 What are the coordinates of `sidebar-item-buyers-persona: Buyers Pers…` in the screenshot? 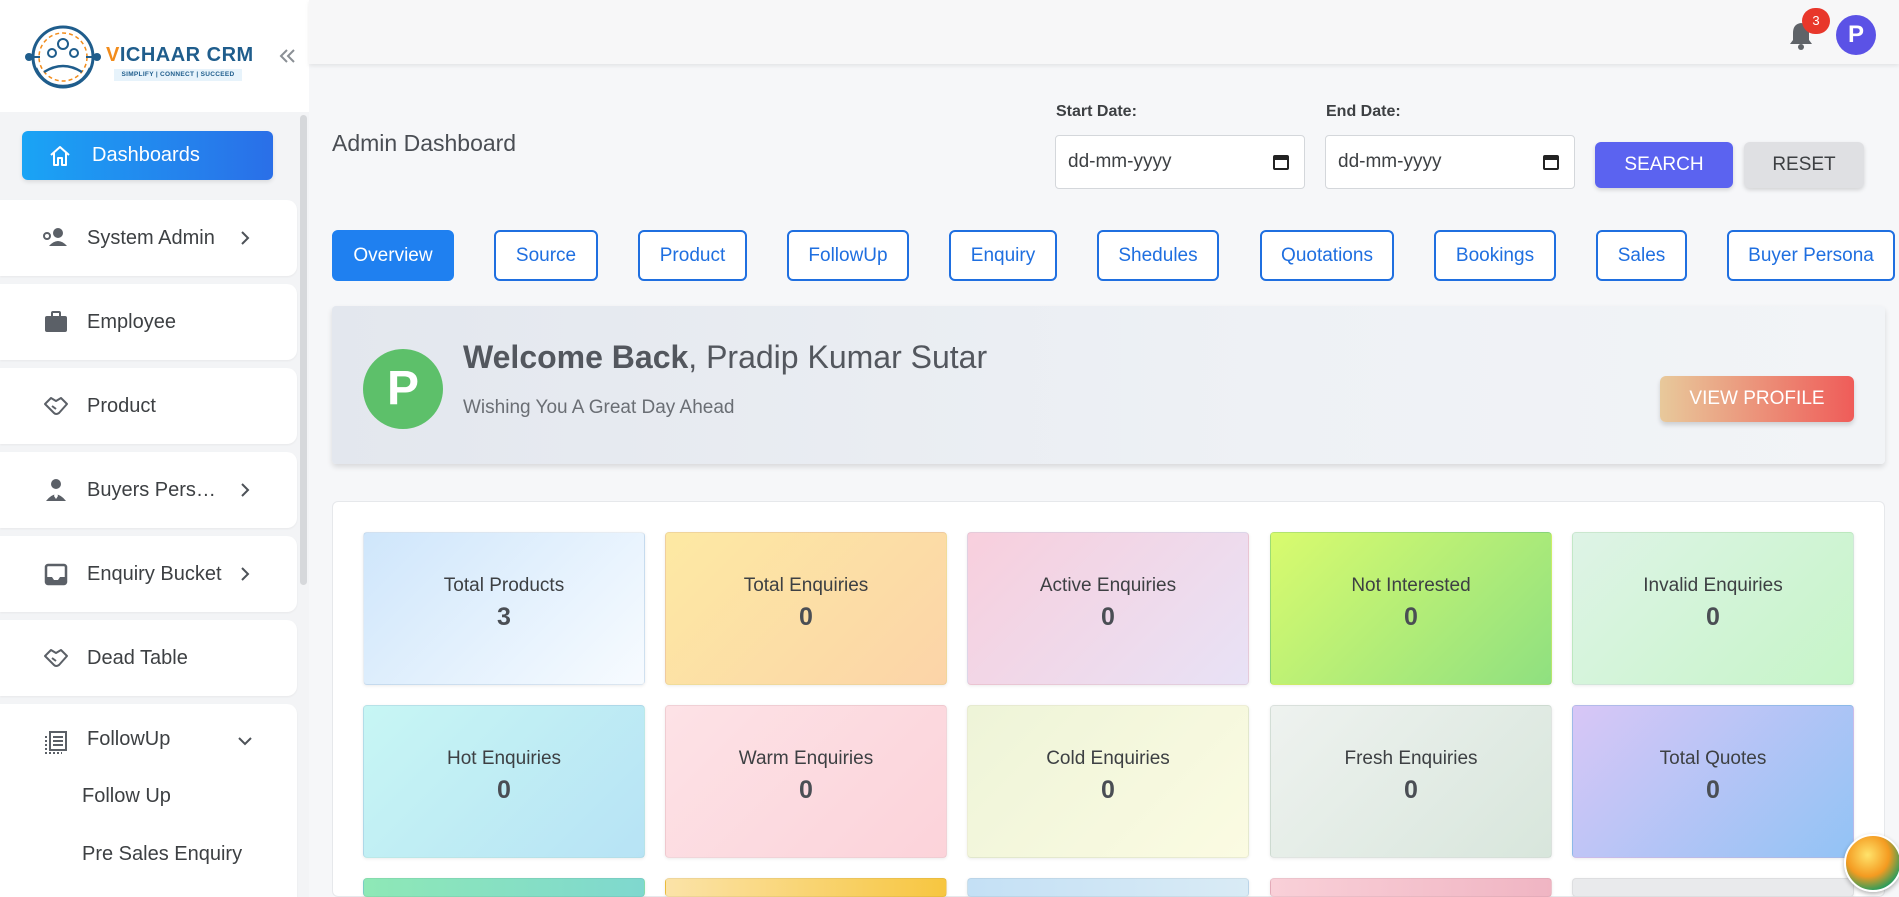 It's located at (148, 490).